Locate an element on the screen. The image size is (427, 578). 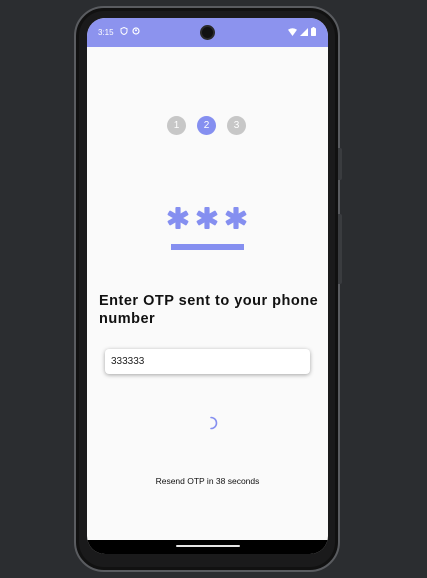
step-3: 3 is located at coordinates (236, 125).